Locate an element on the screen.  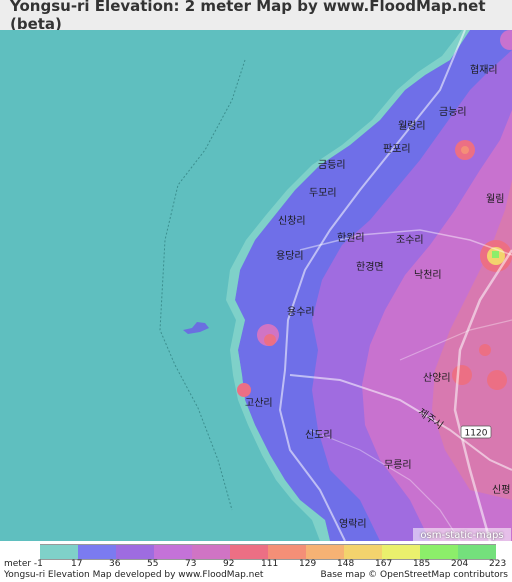
legend-label: 73 is located at coordinates (191, 564).